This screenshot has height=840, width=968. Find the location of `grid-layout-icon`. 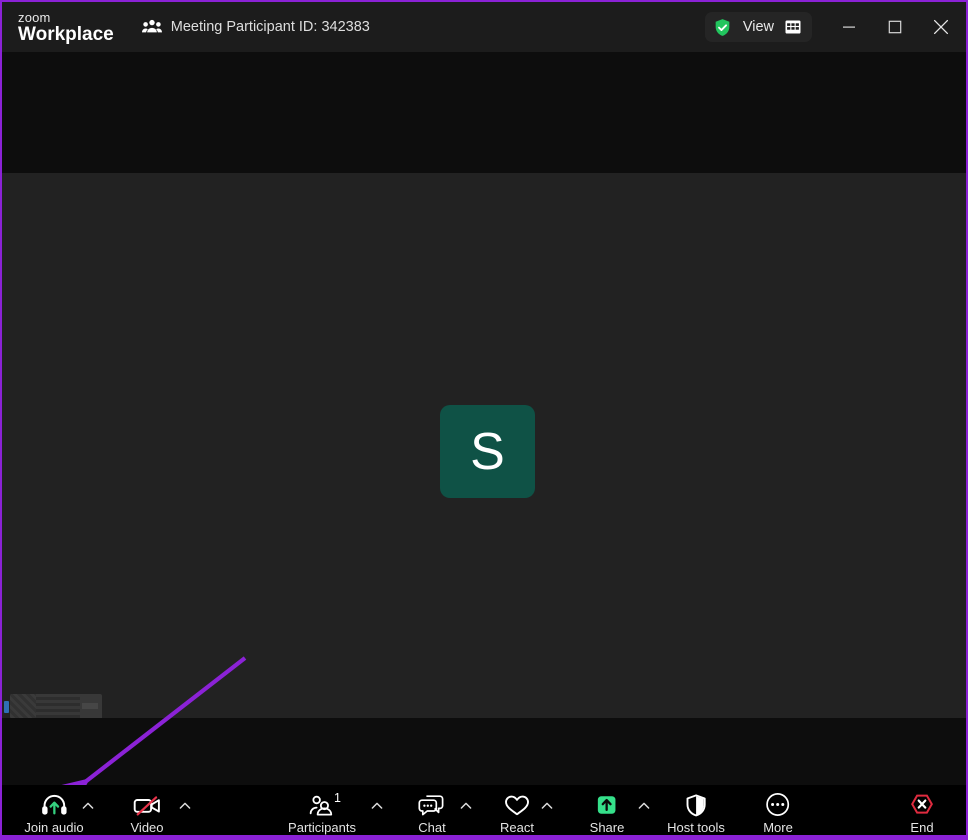

grid-layout-icon is located at coordinates (793, 27).